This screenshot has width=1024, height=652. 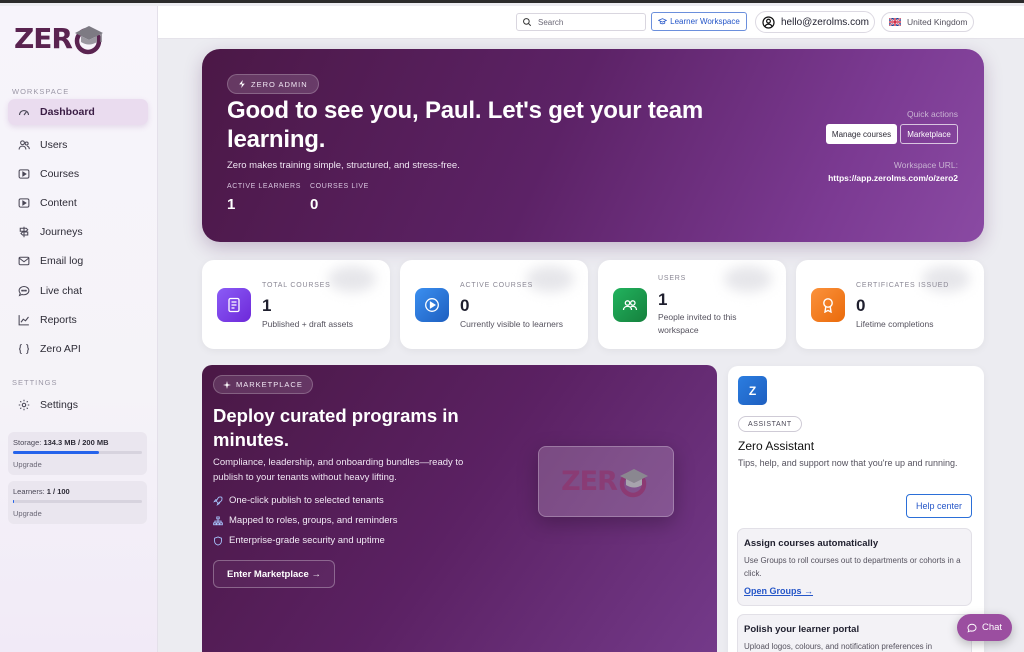 I want to click on sidebar-item-courses: Courses, so click(x=78, y=174).